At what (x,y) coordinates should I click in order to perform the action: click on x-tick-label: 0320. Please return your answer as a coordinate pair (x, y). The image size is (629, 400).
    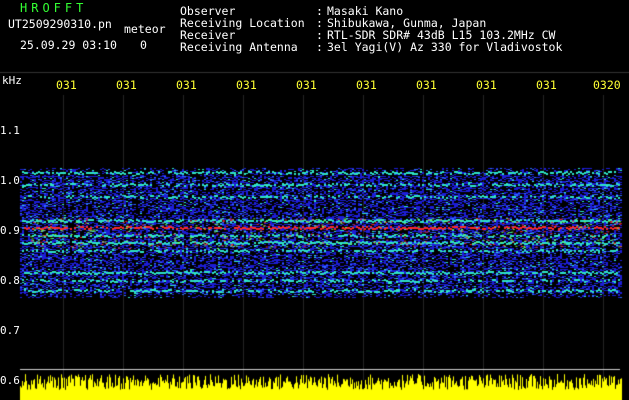
    Looking at the image, I should click on (607, 85).